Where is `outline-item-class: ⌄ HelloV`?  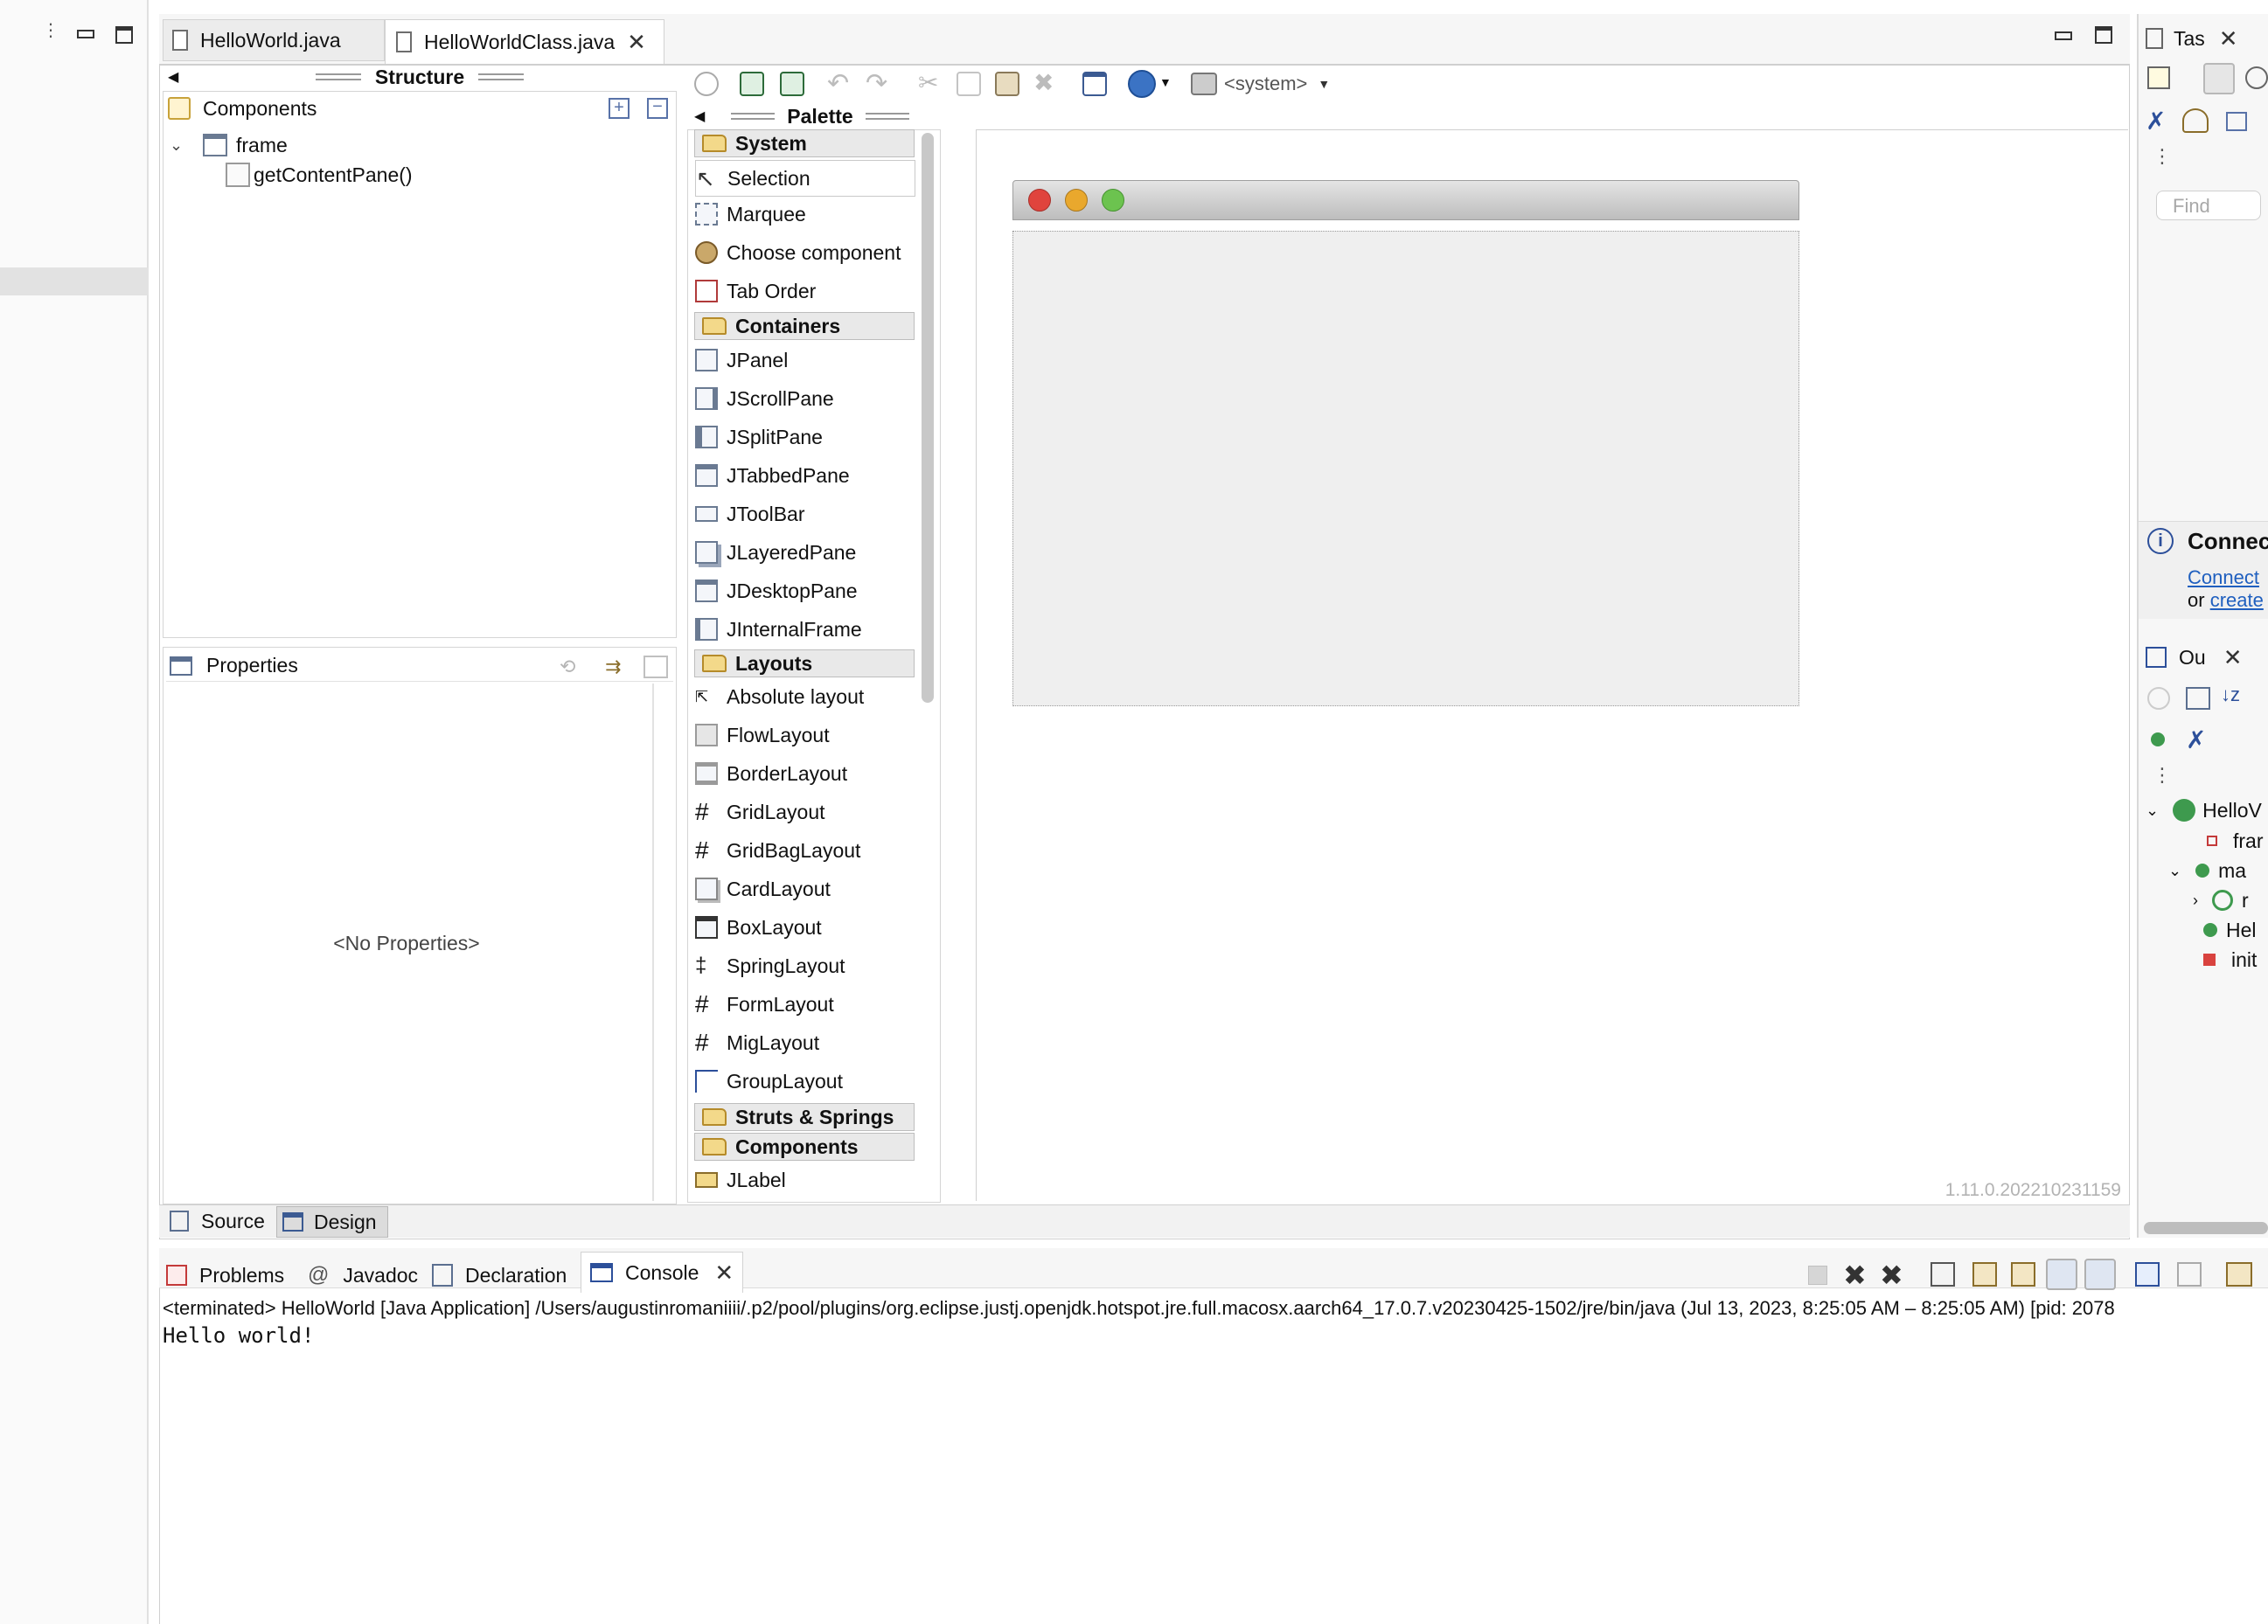
outline-item-class: ⌄ HelloV is located at coordinates (2204, 810).